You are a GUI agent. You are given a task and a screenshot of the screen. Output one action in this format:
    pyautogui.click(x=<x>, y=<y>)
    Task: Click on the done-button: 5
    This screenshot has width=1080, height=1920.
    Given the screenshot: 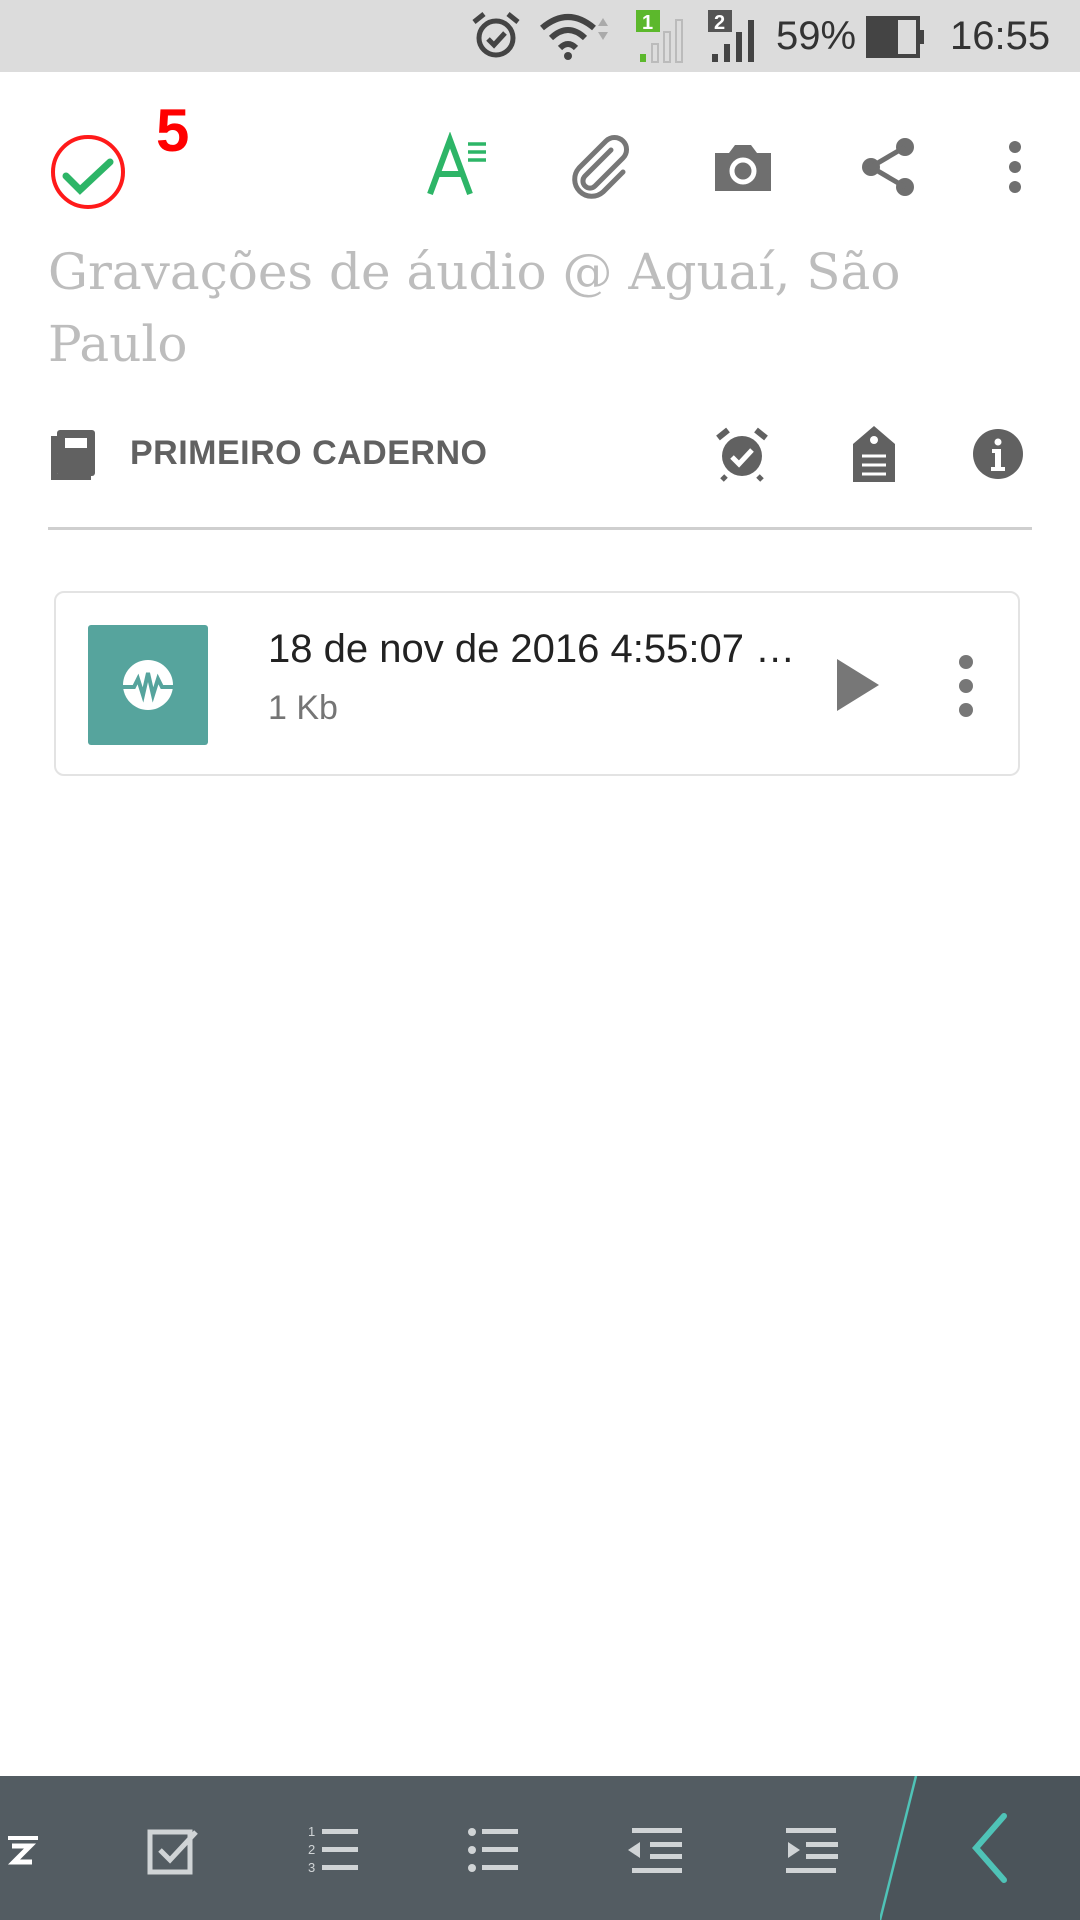 What is the action you would take?
    pyautogui.click(x=117, y=159)
    